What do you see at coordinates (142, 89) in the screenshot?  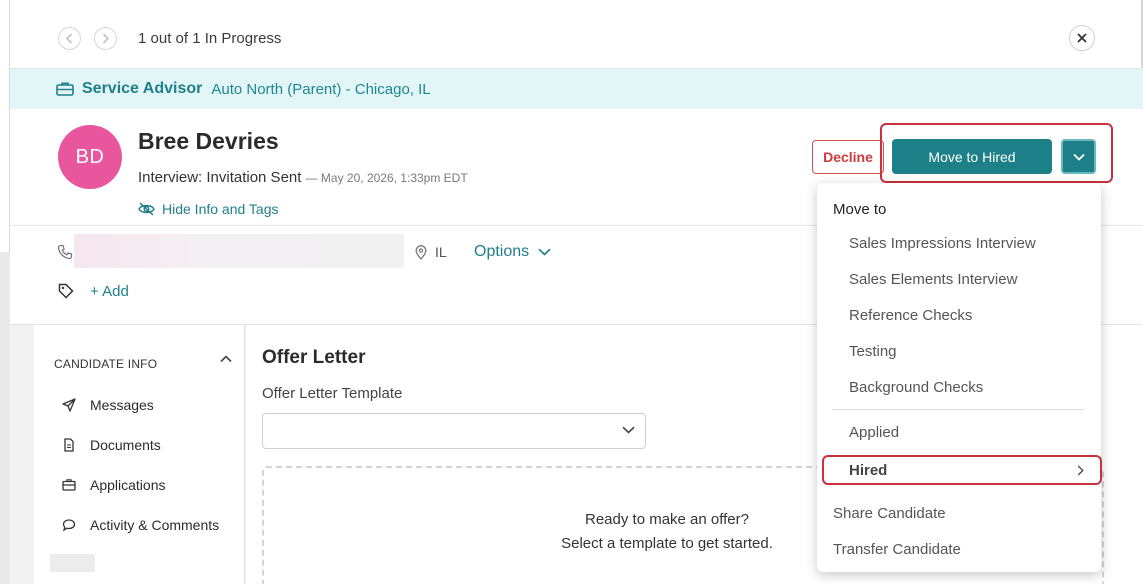 I see `job-title-link: Service Advisor` at bounding box center [142, 89].